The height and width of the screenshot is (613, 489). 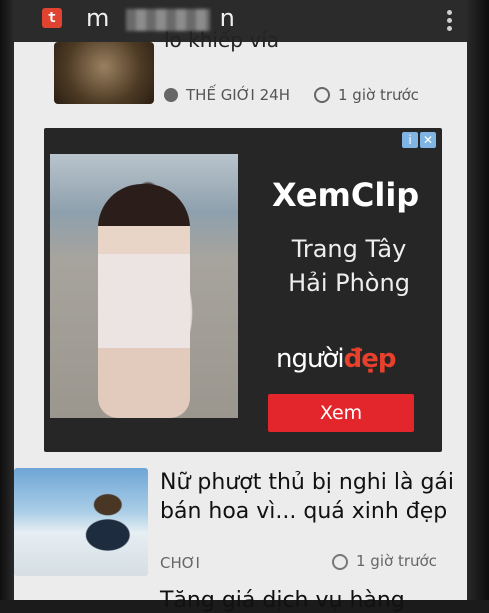 I want to click on top-article-meta: THẾ GIỚI 24H 1 giờ trước, so click(x=291, y=95).